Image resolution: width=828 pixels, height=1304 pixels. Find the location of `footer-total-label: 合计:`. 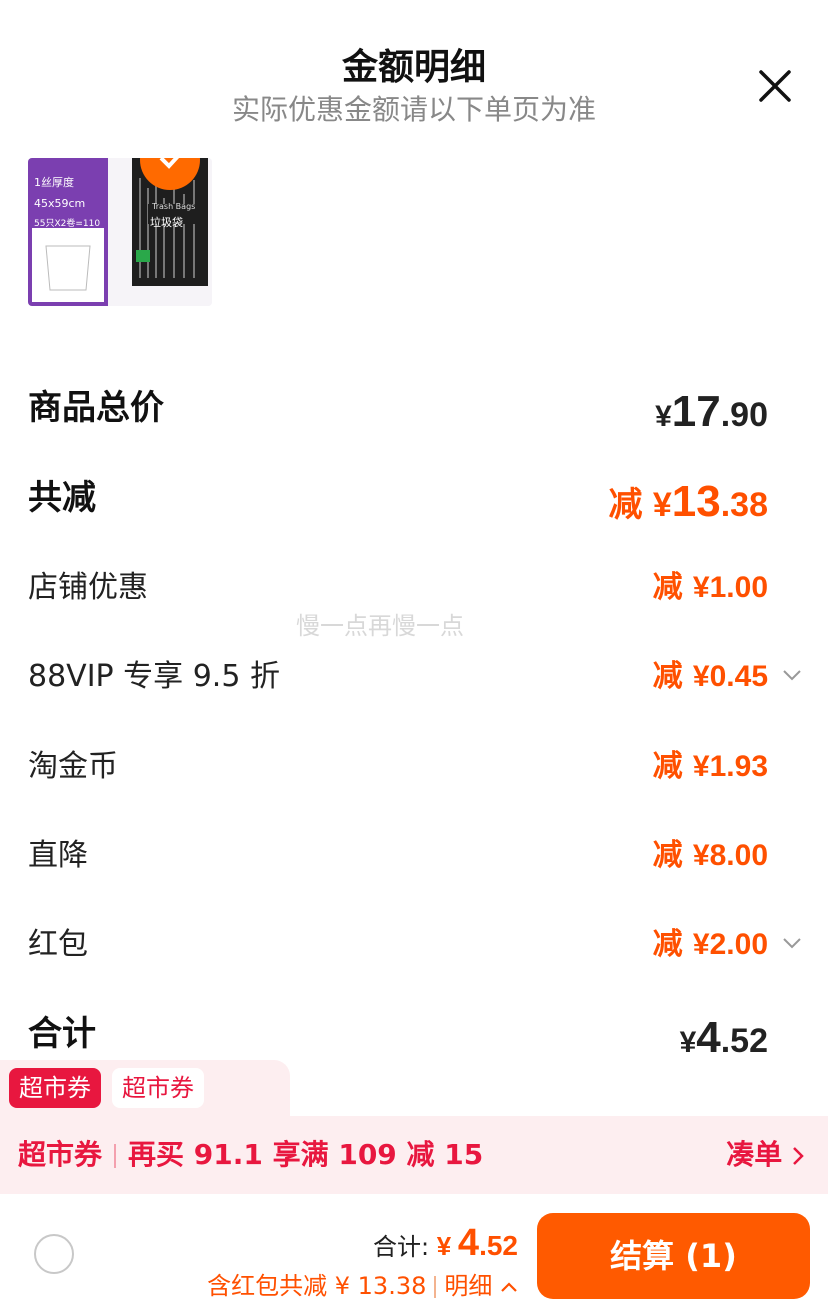

footer-total-label: 合计: is located at coordinates (401, 1247).